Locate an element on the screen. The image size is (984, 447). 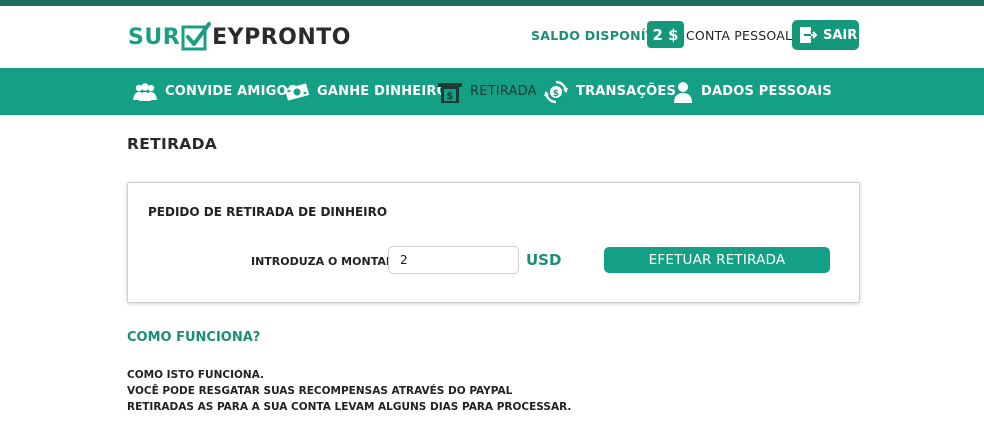
nav-personal-data: DADOS PESSOAIS is located at coordinates (752, 91).